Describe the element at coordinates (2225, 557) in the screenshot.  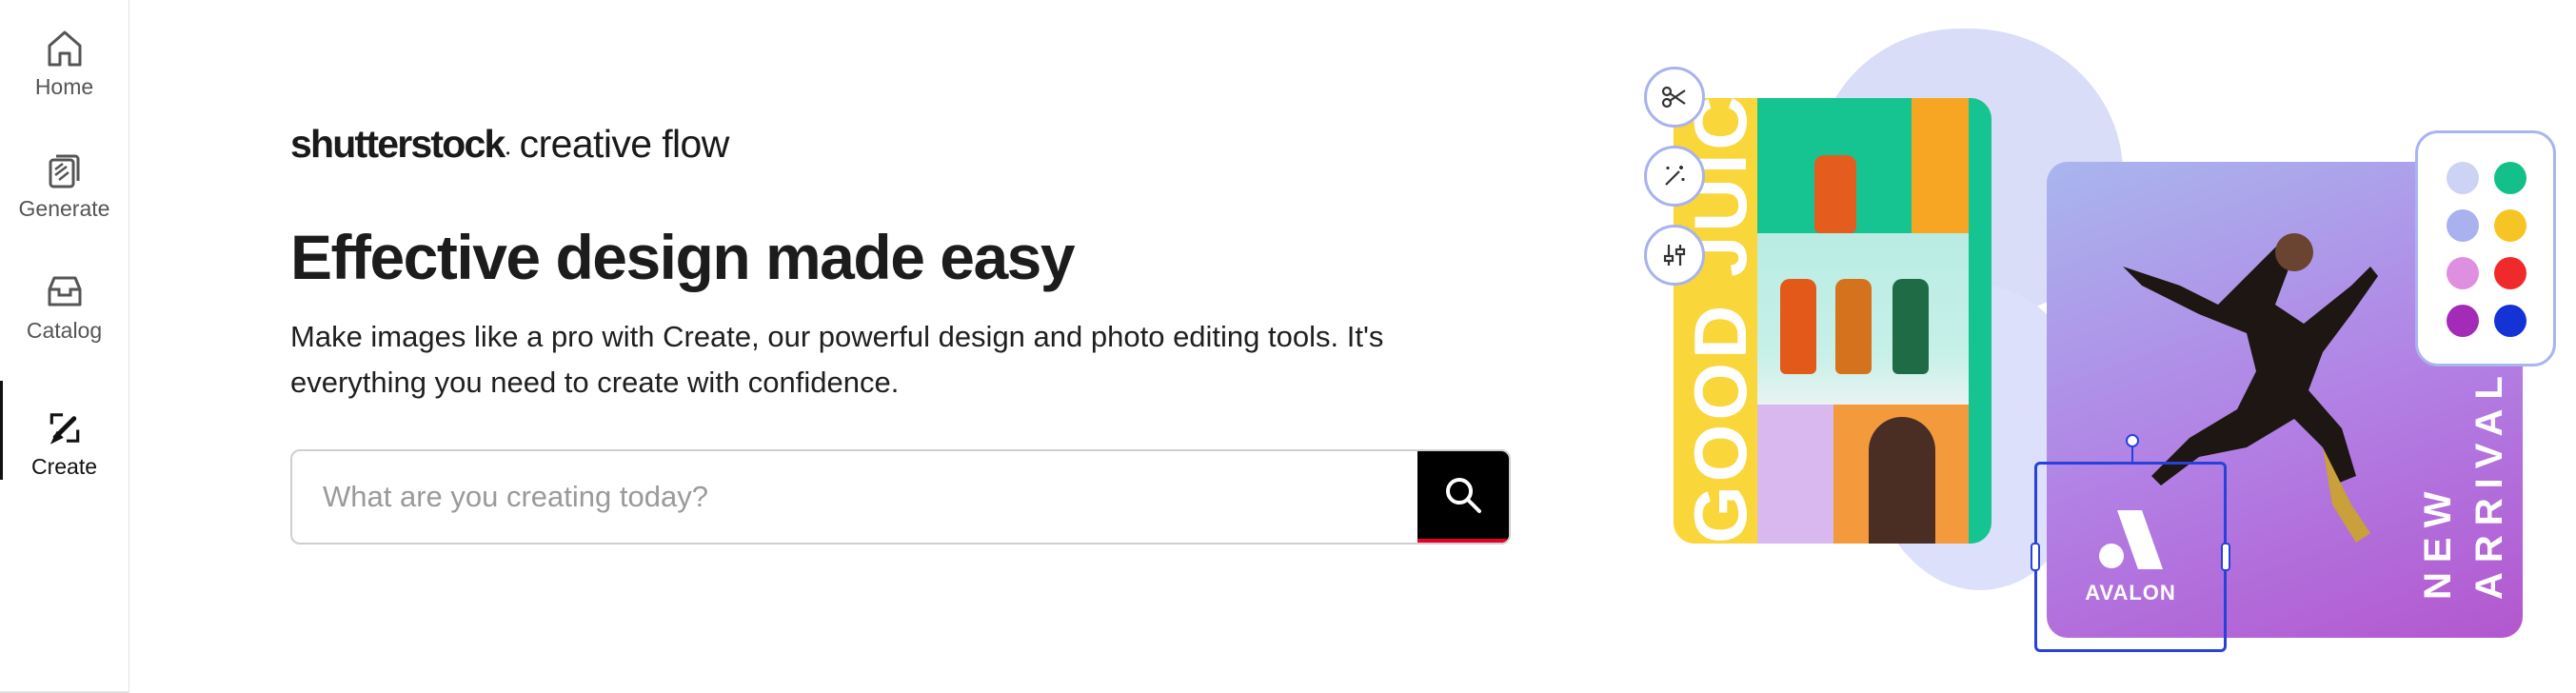
I see `resize-handle-right` at that location.